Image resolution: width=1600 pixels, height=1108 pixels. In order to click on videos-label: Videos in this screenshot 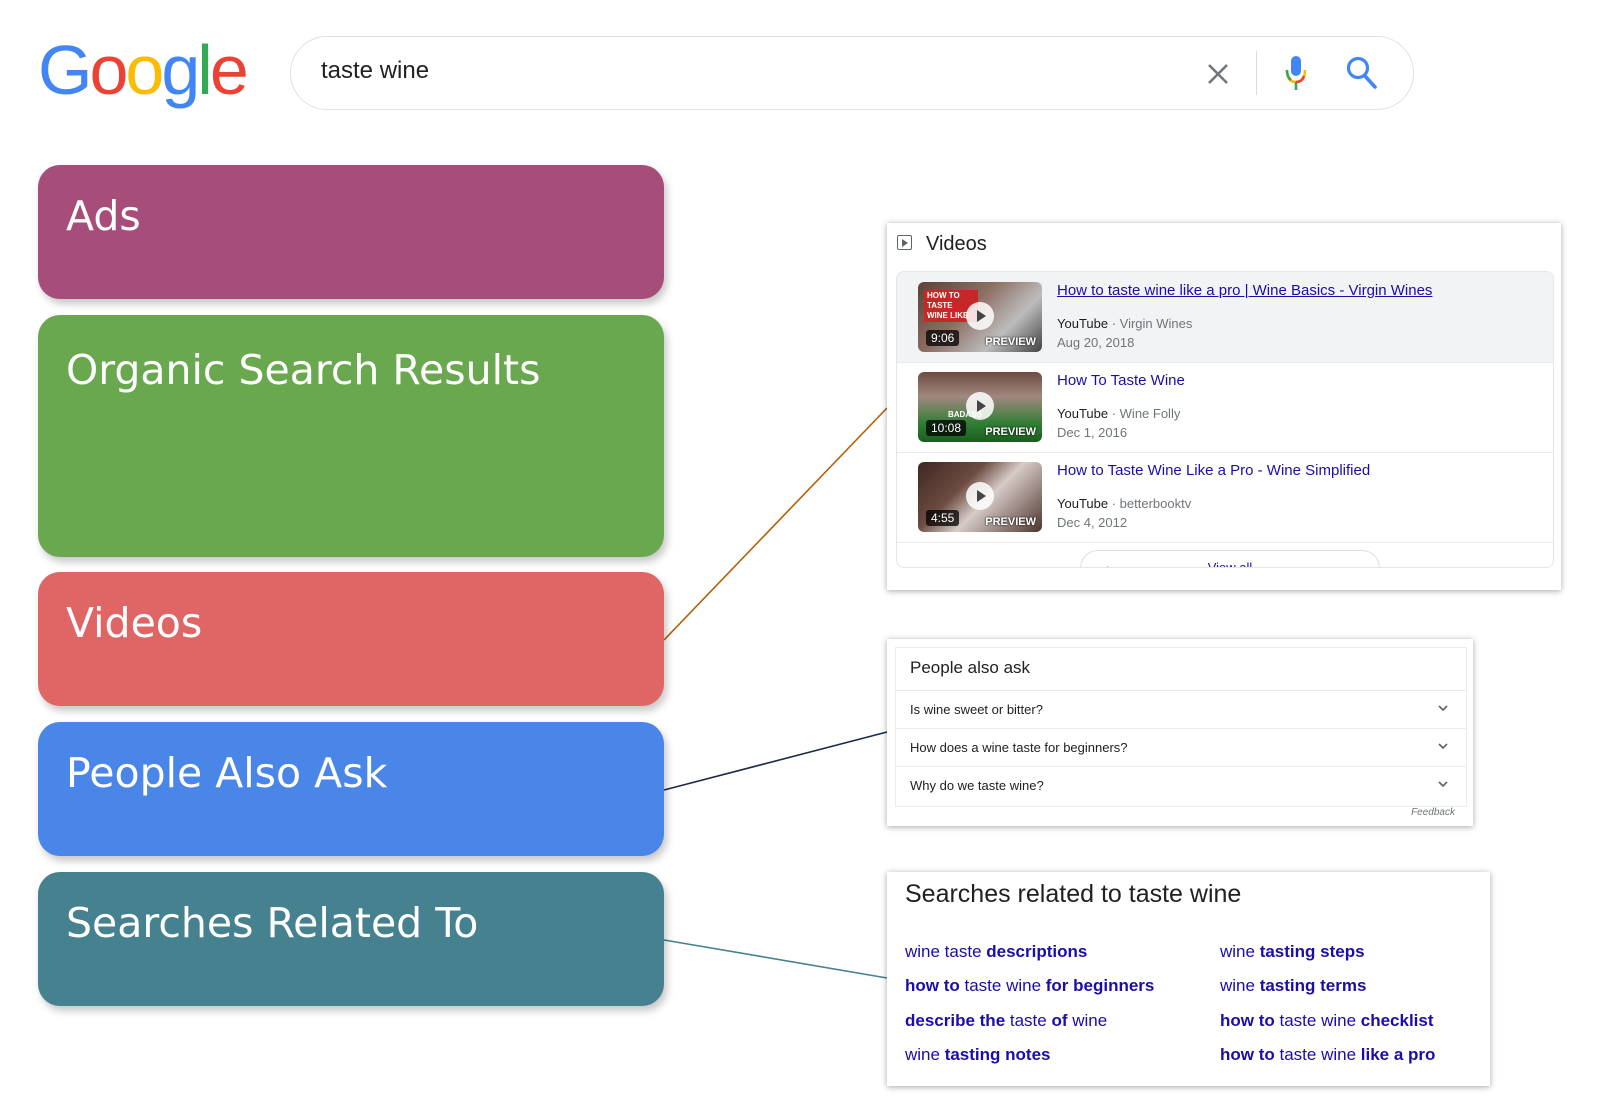, I will do `click(134, 623)`.